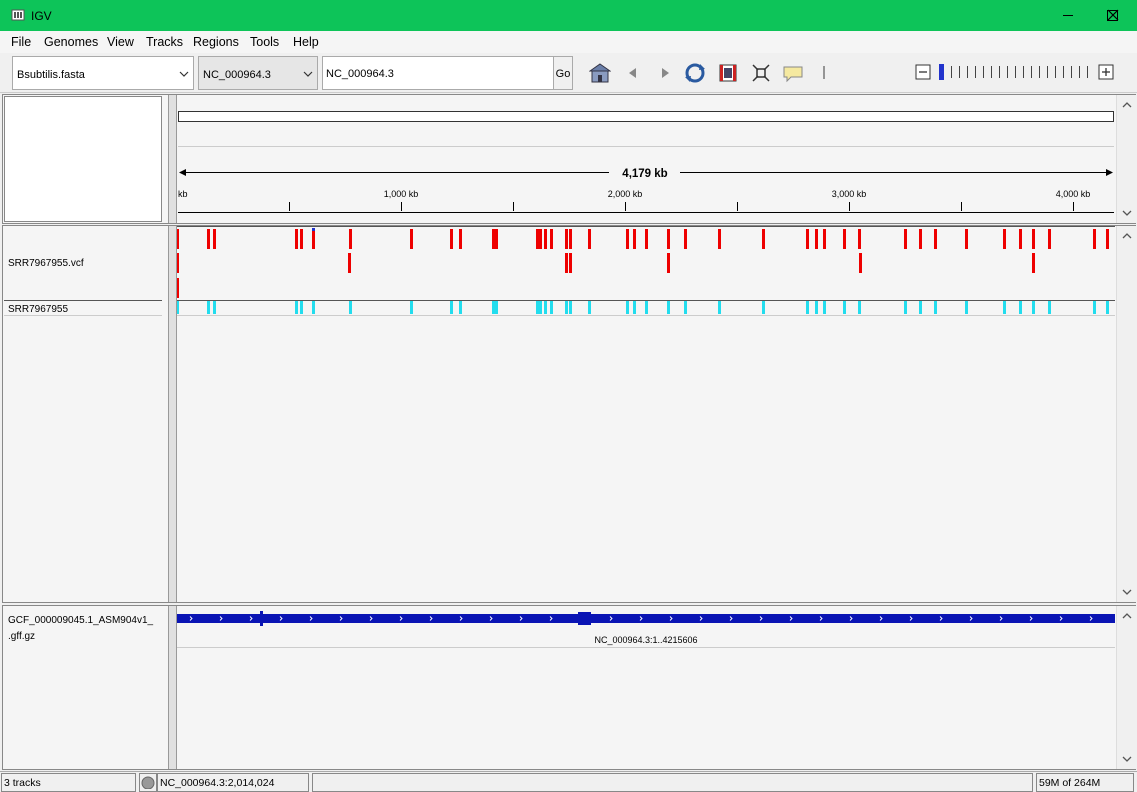 Image resolution: width=1137 pixels, height=792 pixels. I want to click on minimize-icon, so click(1068, 15).